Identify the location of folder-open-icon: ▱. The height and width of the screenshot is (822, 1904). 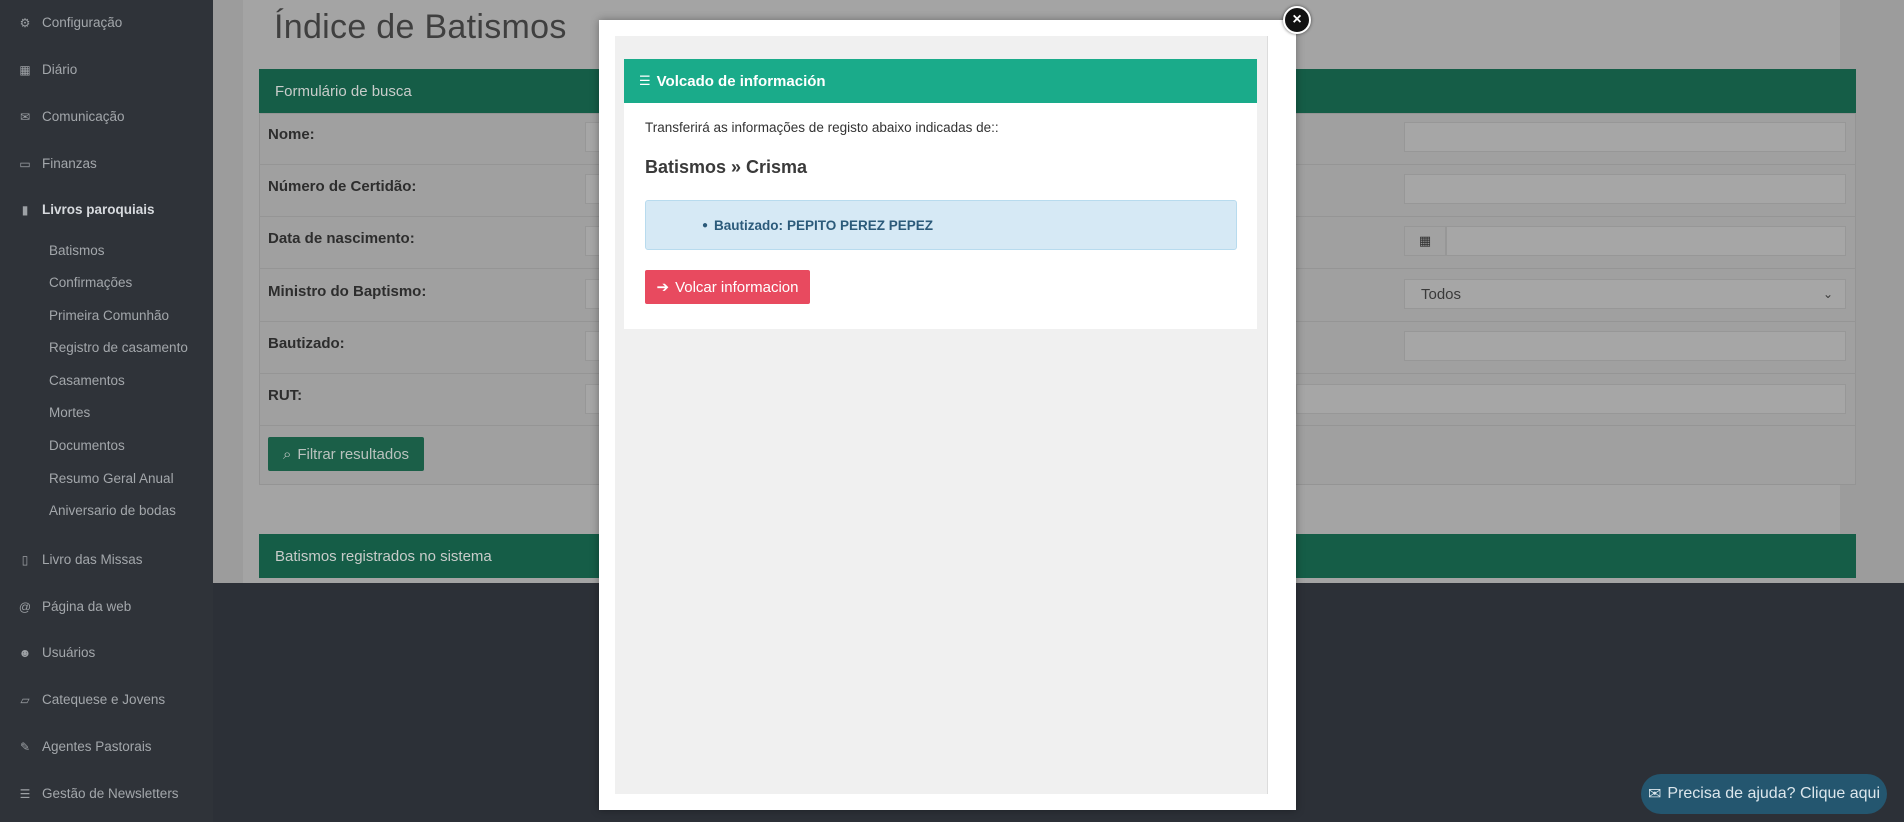
(25, 699).